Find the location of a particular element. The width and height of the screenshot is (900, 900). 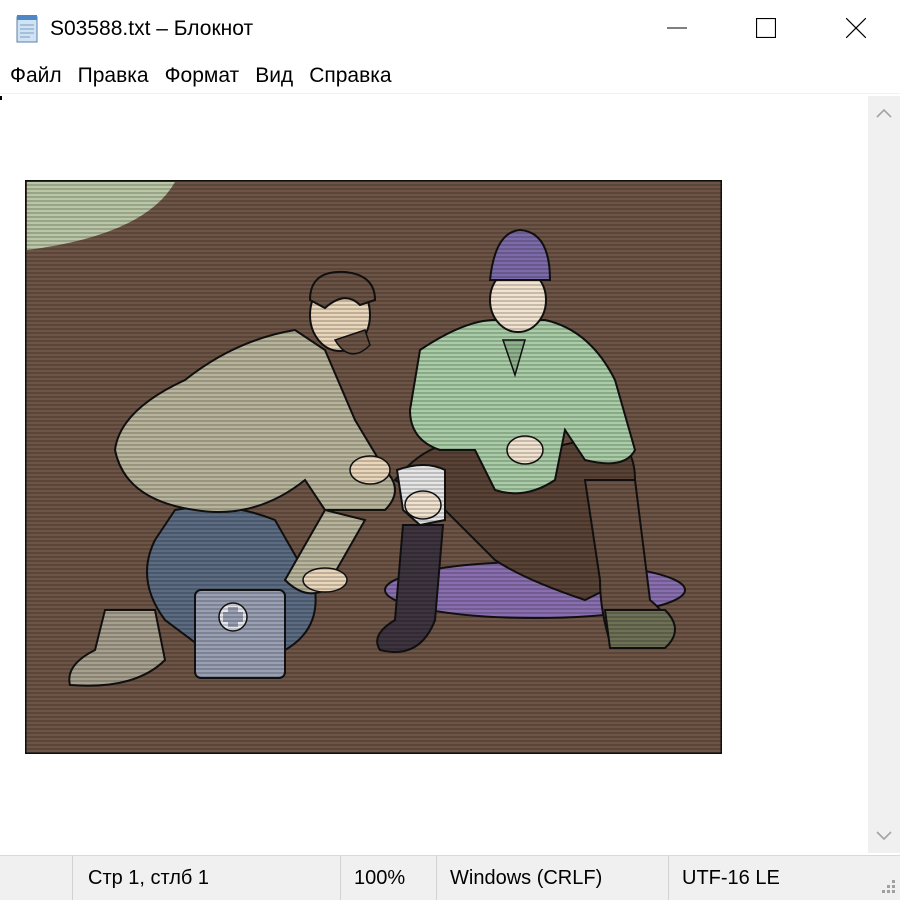

resize-grip-icon is located at coordinates (887, 886).